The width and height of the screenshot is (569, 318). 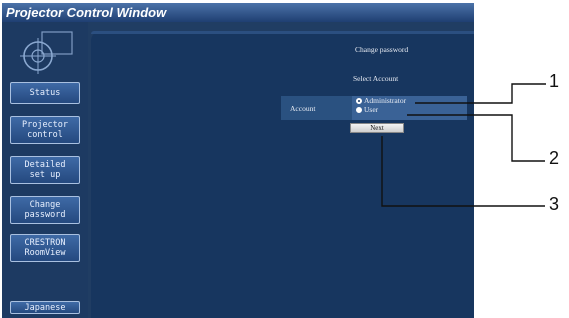 I want to click on callout-2: 2, so click(x=554, y=158).